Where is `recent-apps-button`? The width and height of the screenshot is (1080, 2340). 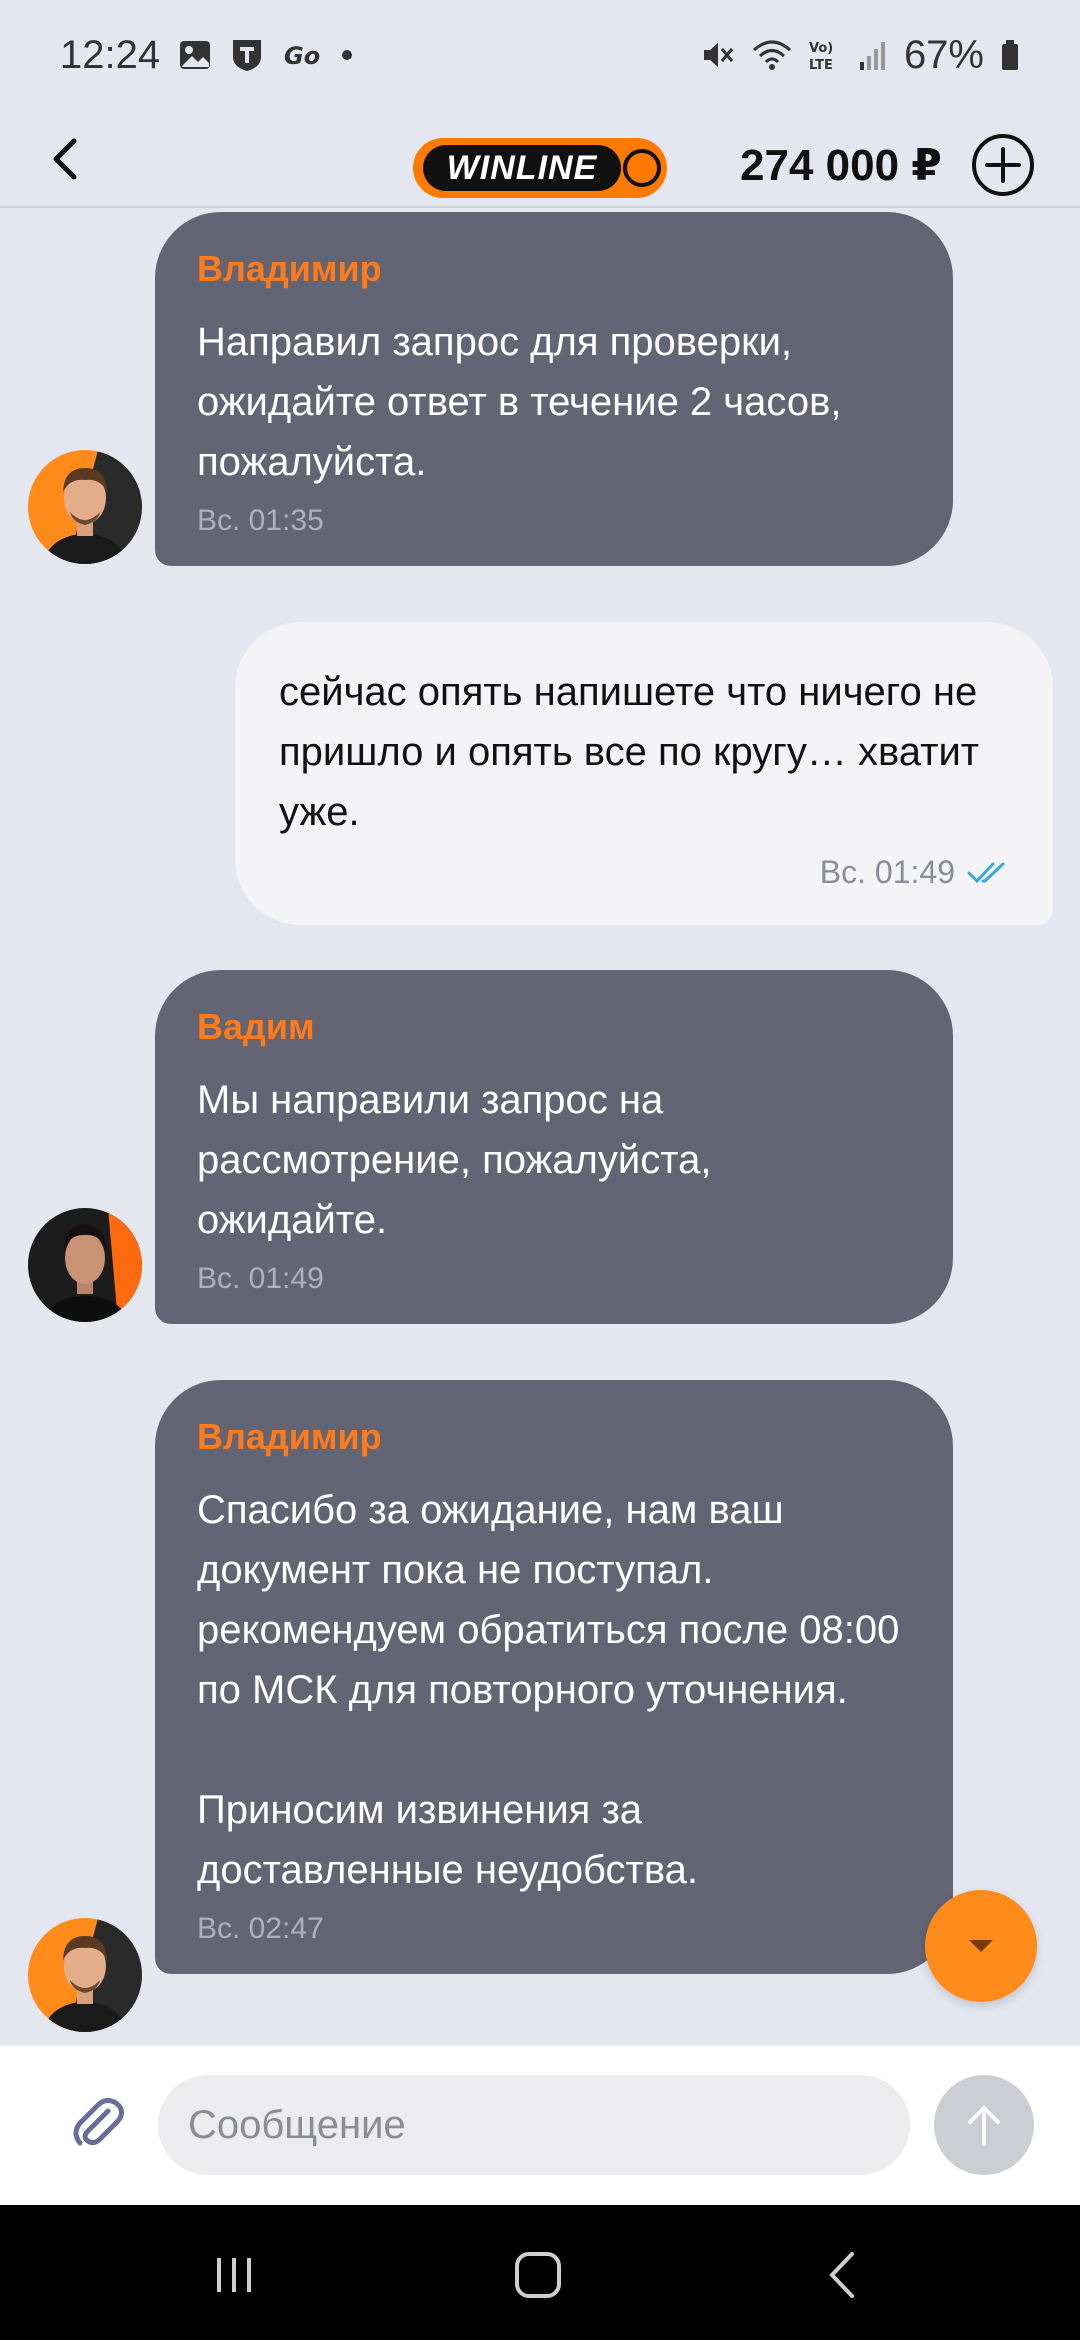
recent-apps-button is located at coordinates (234, 2275).